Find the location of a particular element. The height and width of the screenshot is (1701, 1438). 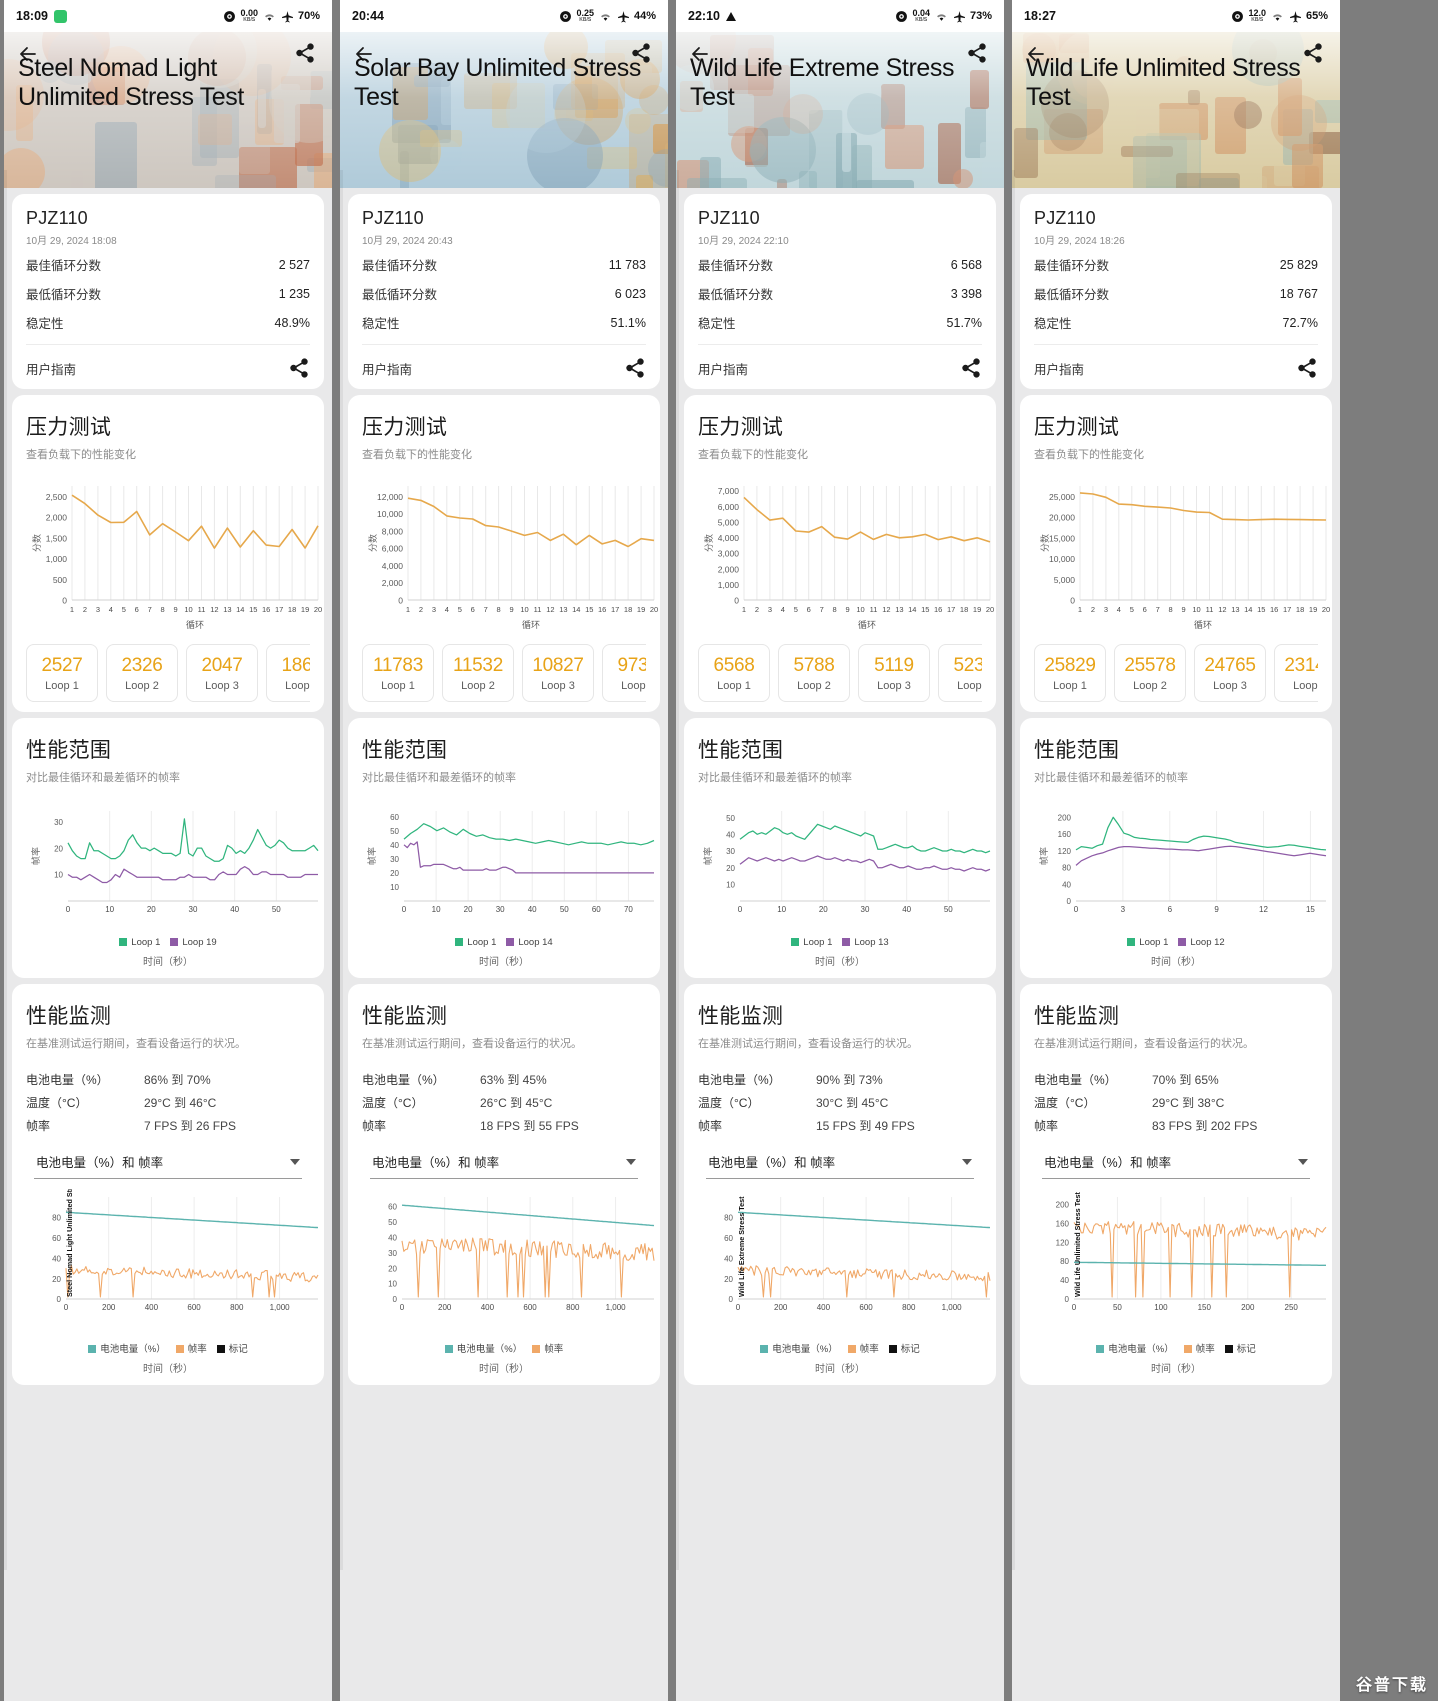

loop-card: 5119 Loop 3 is located at coordinates (894, 673).